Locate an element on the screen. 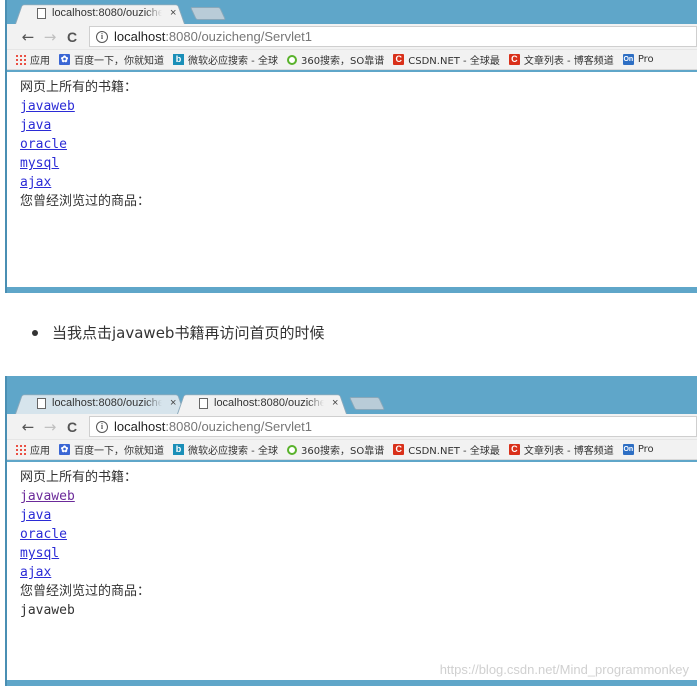 Image resolution: width=697 pixels, height=690 pixels. caption-text: 当我点击javaweb书籍再访问首页的时候 is located at coordinates (188, 333).